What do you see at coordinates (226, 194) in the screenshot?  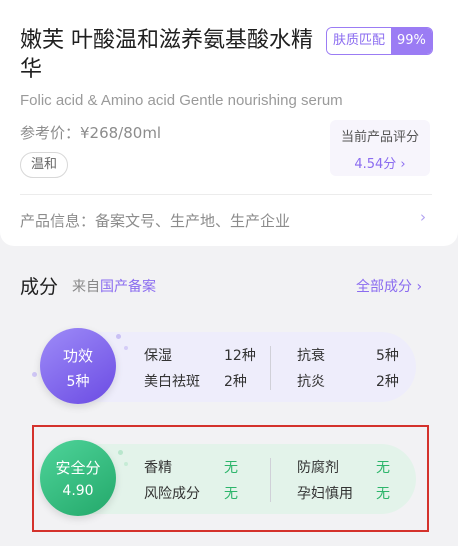 I see `divider` at bounding box center [226, 194].